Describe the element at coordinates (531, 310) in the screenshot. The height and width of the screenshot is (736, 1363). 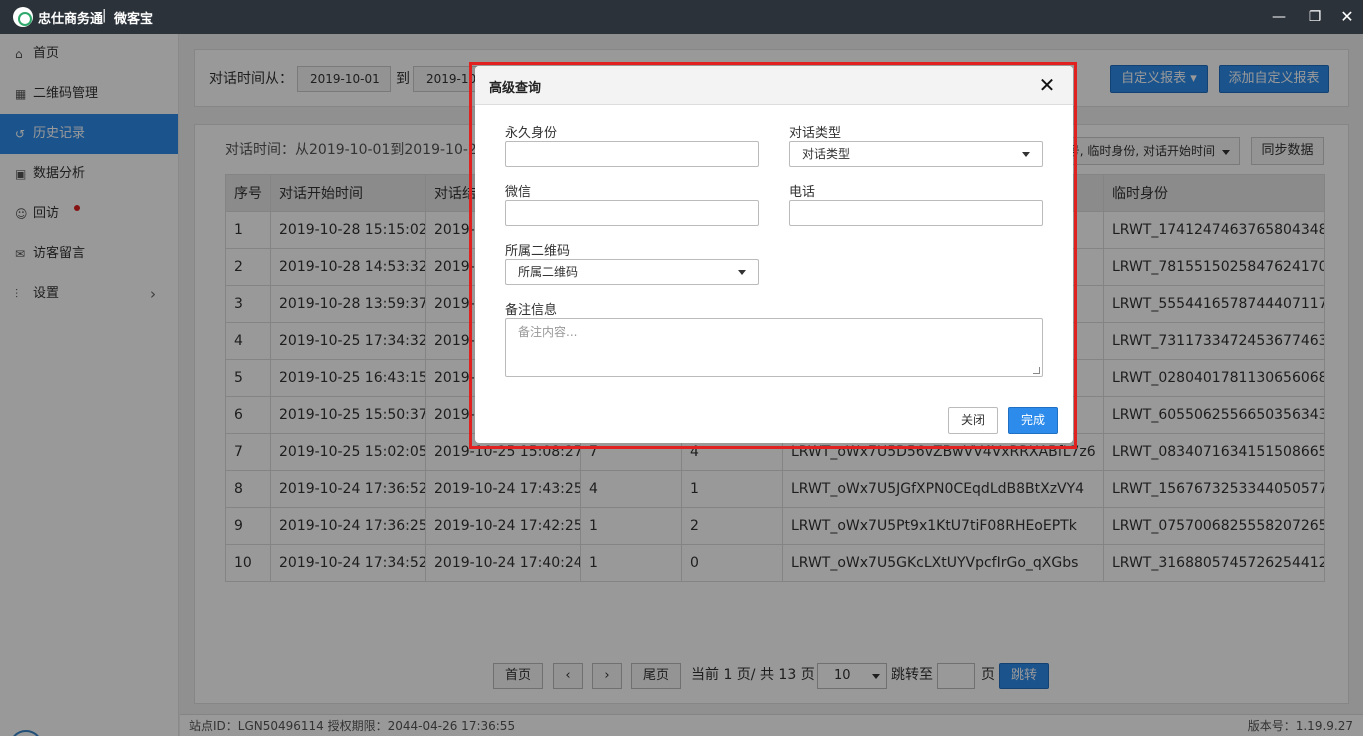
I see `remark-label: 备注信息` at that location.